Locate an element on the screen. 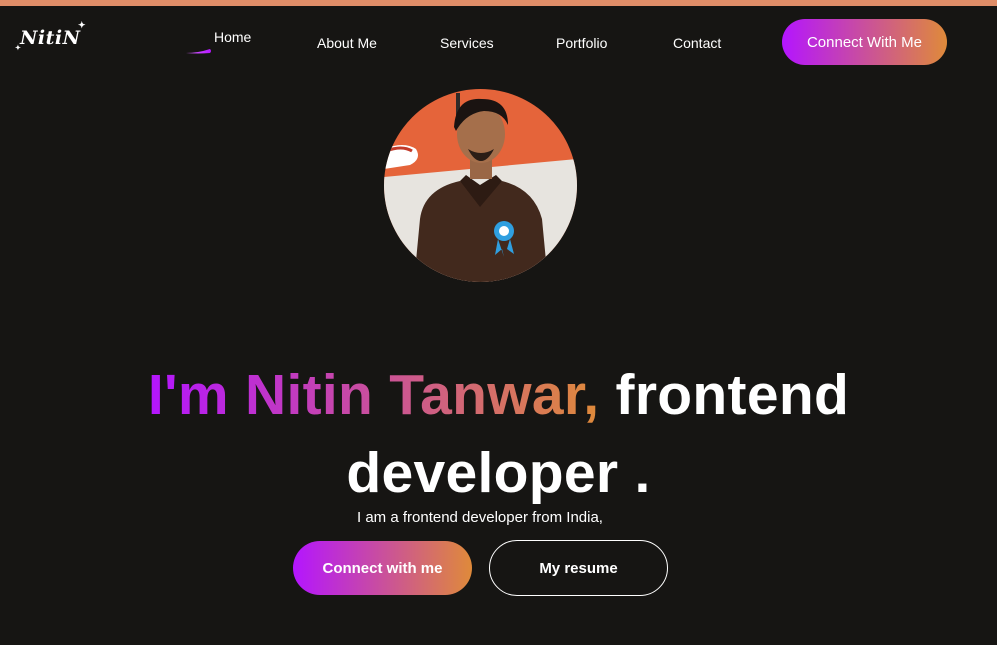 This screenshot has height=645, width=997. nav-item-home: Home is located at coordinates (232, 37).